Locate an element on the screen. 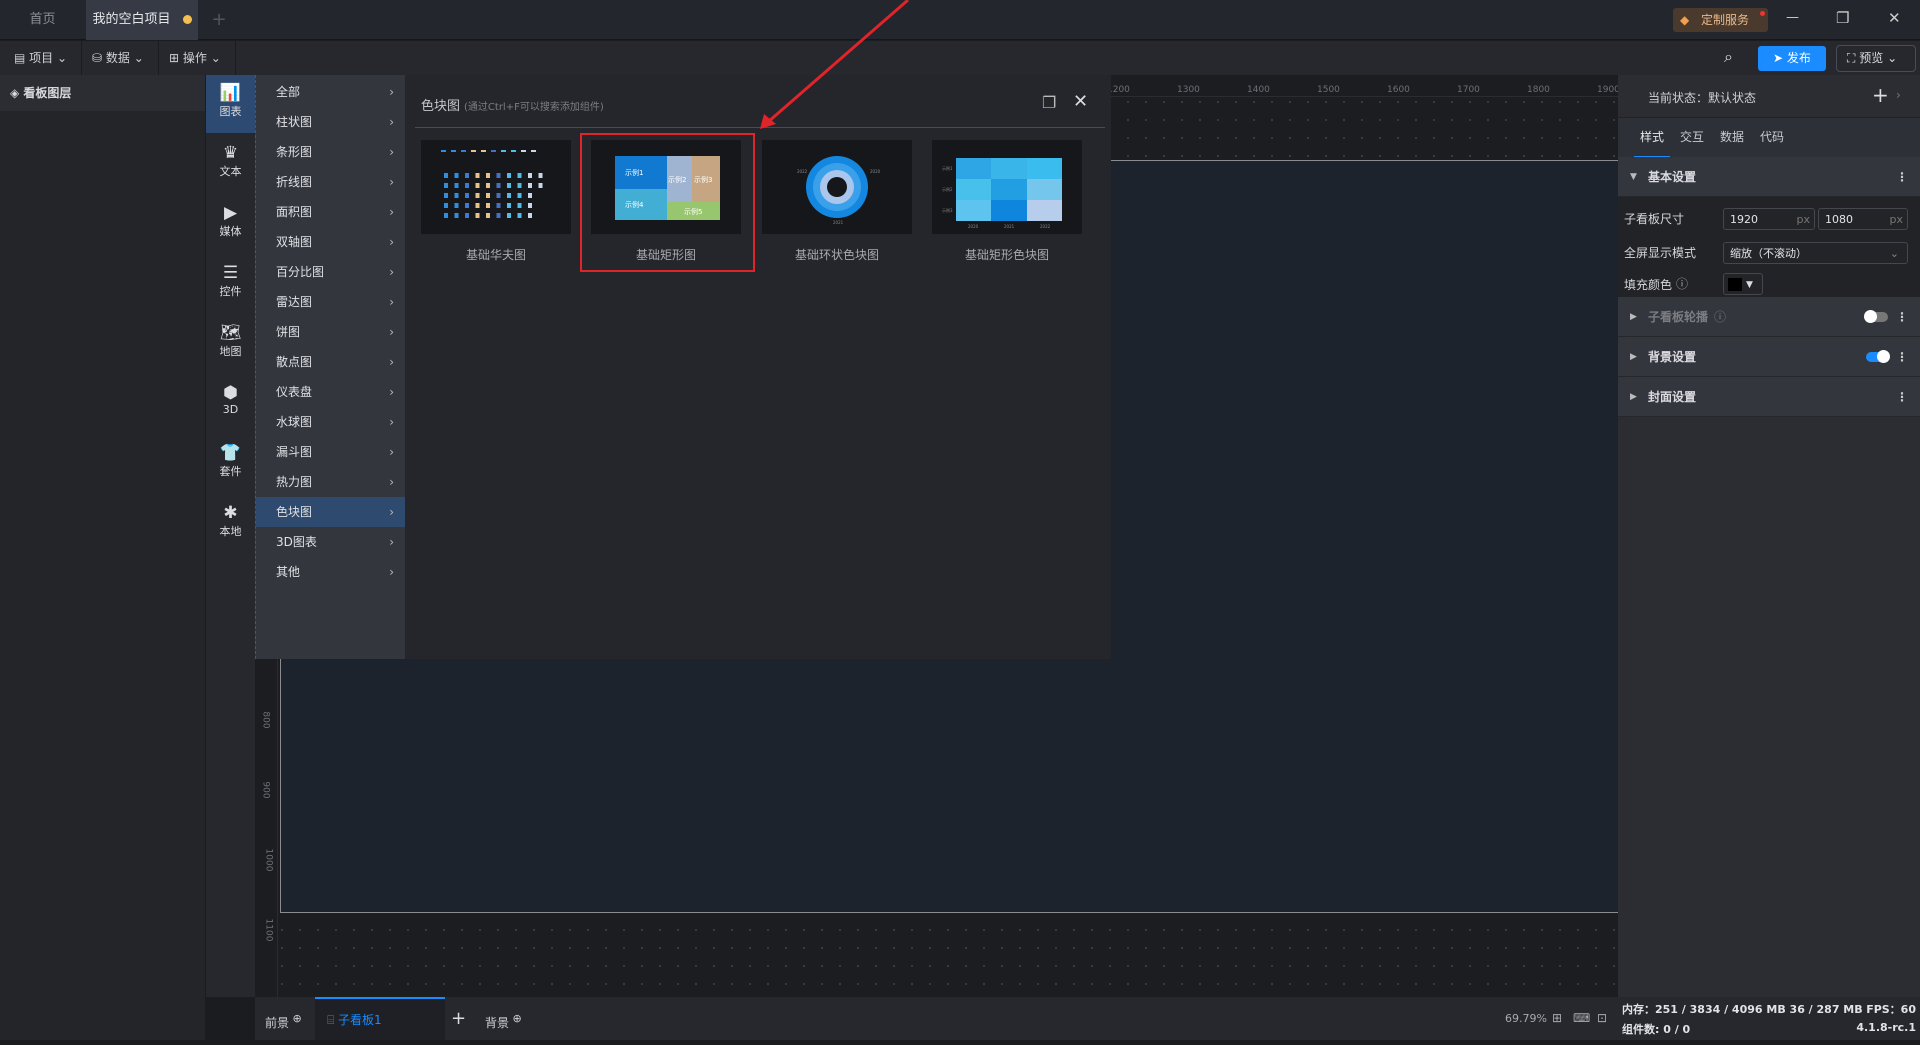 The width and height of the screenshot is (1920, 1045). panel-tab: 样式 is located at coordinates (1652, 138).